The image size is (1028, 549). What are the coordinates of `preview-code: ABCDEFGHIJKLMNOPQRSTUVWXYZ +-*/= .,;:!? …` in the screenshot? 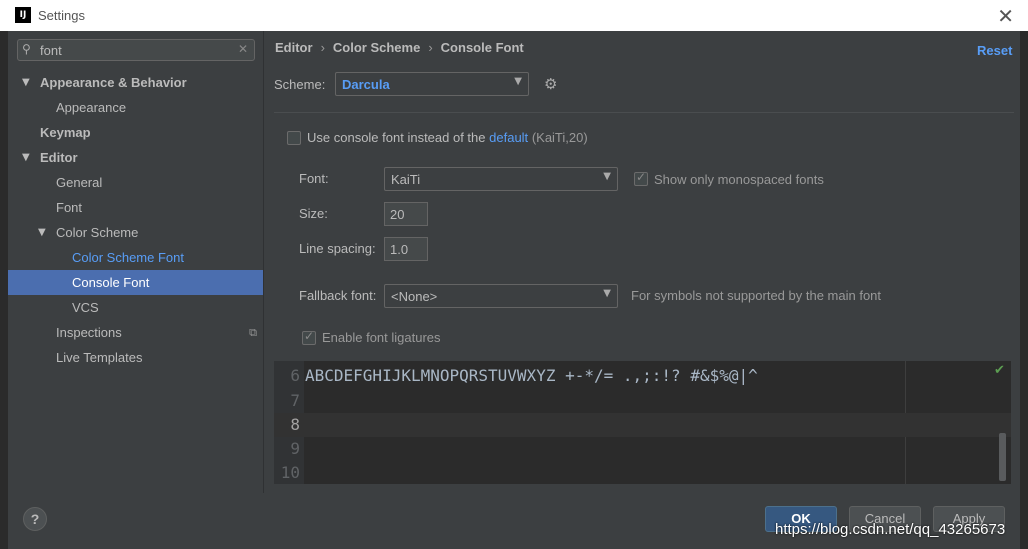 It's located at (531, 375).